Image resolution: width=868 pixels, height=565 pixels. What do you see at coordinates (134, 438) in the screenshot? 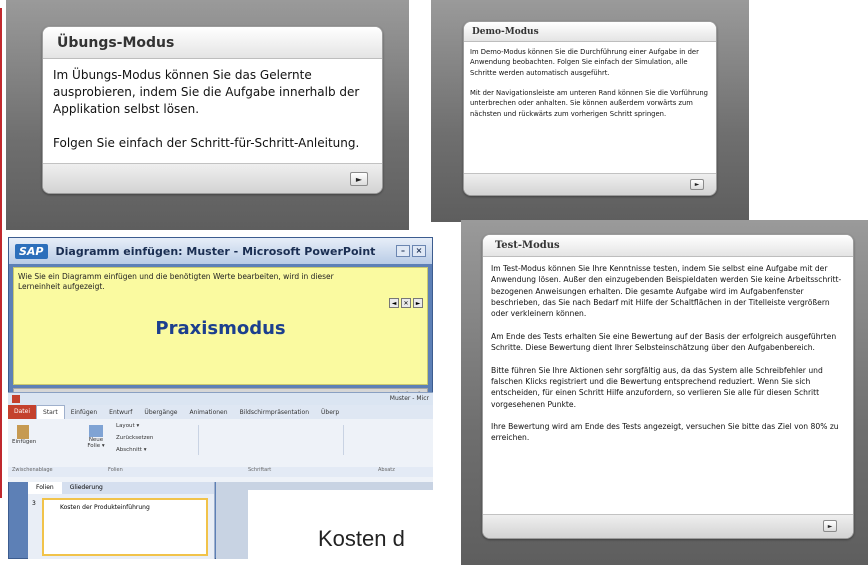
I see `reset-button: Zurücksetzen` at bounding box center [134, 438].